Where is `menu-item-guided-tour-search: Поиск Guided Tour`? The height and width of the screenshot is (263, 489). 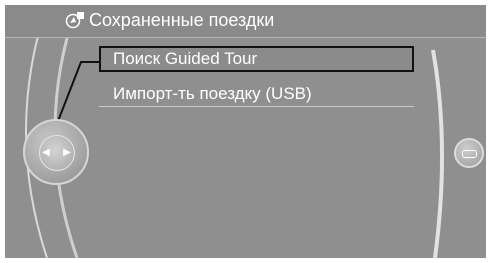
menu-item-guided-tour-search: Поиск Guided Tour is located at coordinates (256, 59).